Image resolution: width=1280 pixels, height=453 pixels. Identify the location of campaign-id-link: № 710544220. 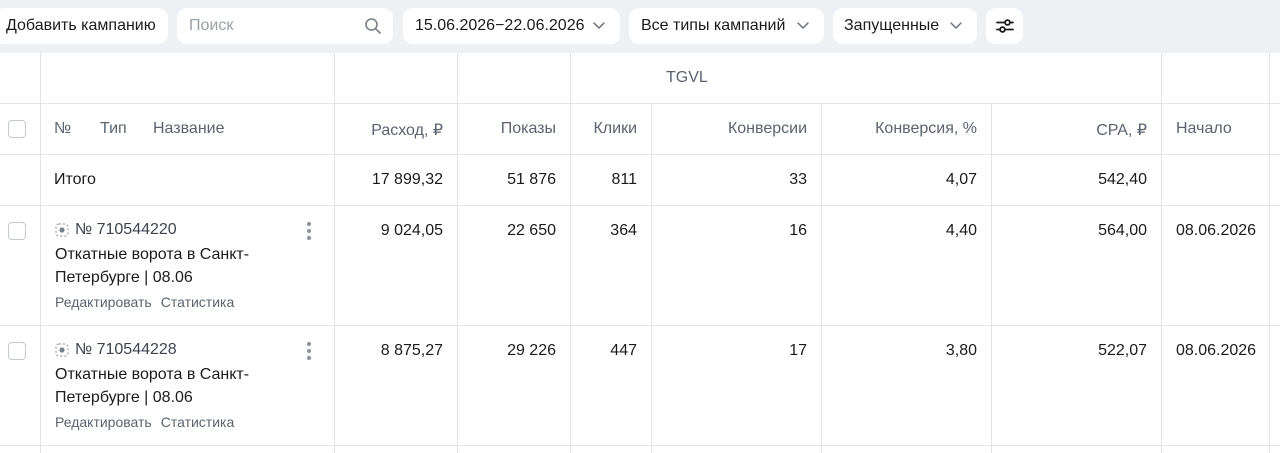
(116, 230).